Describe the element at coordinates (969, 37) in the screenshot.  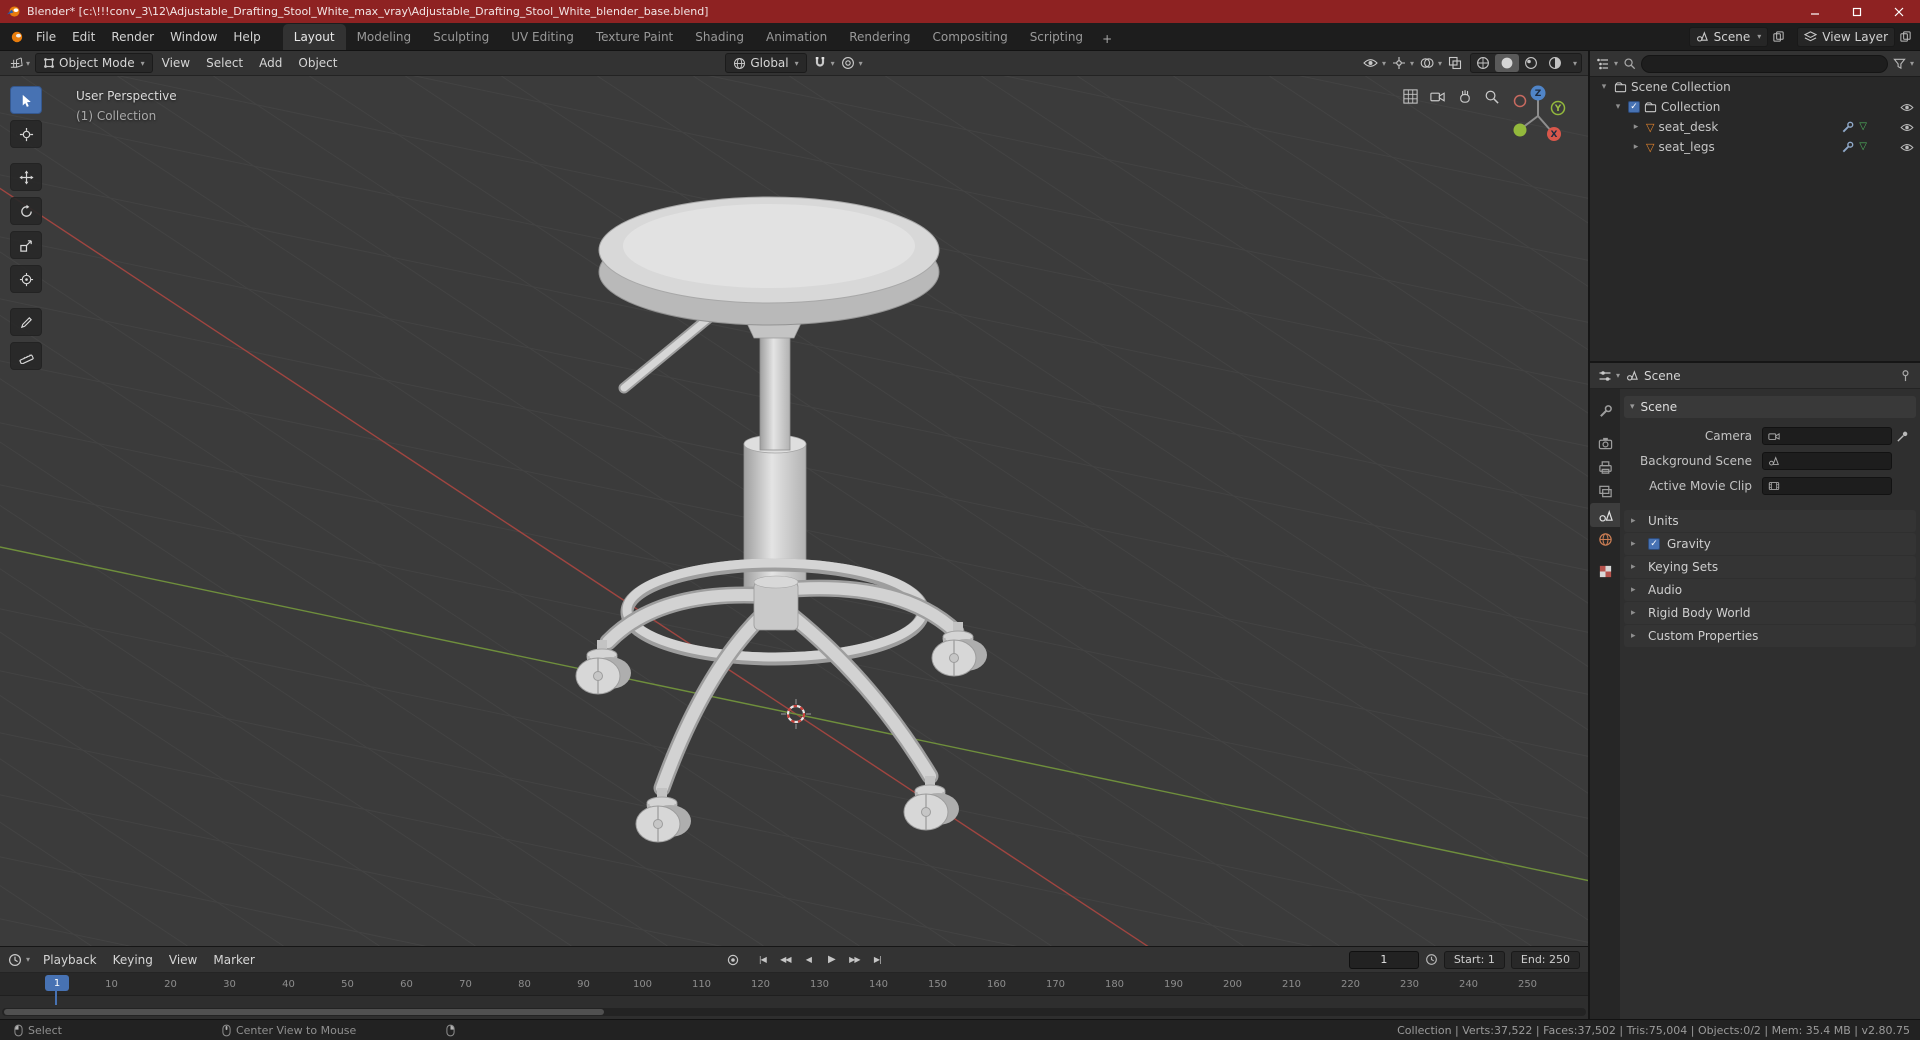
I see `tab-compositing: Compositing` at that location.